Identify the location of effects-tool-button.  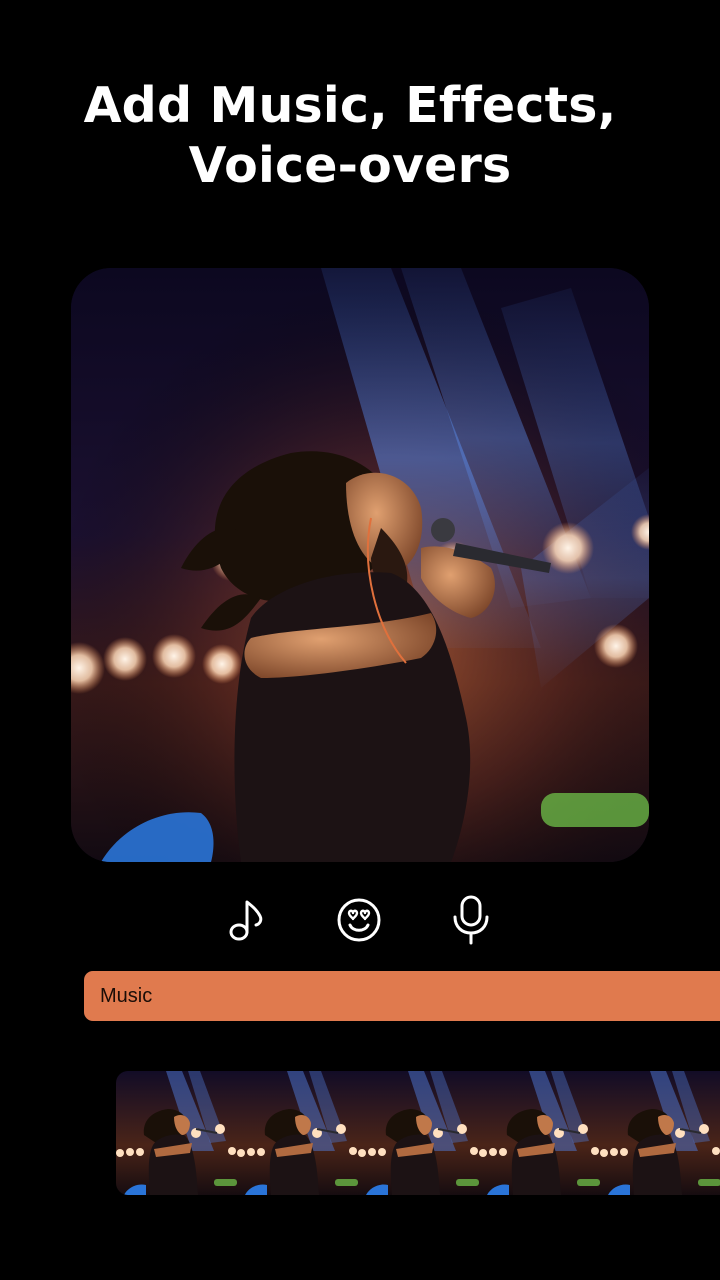
(359, 920).